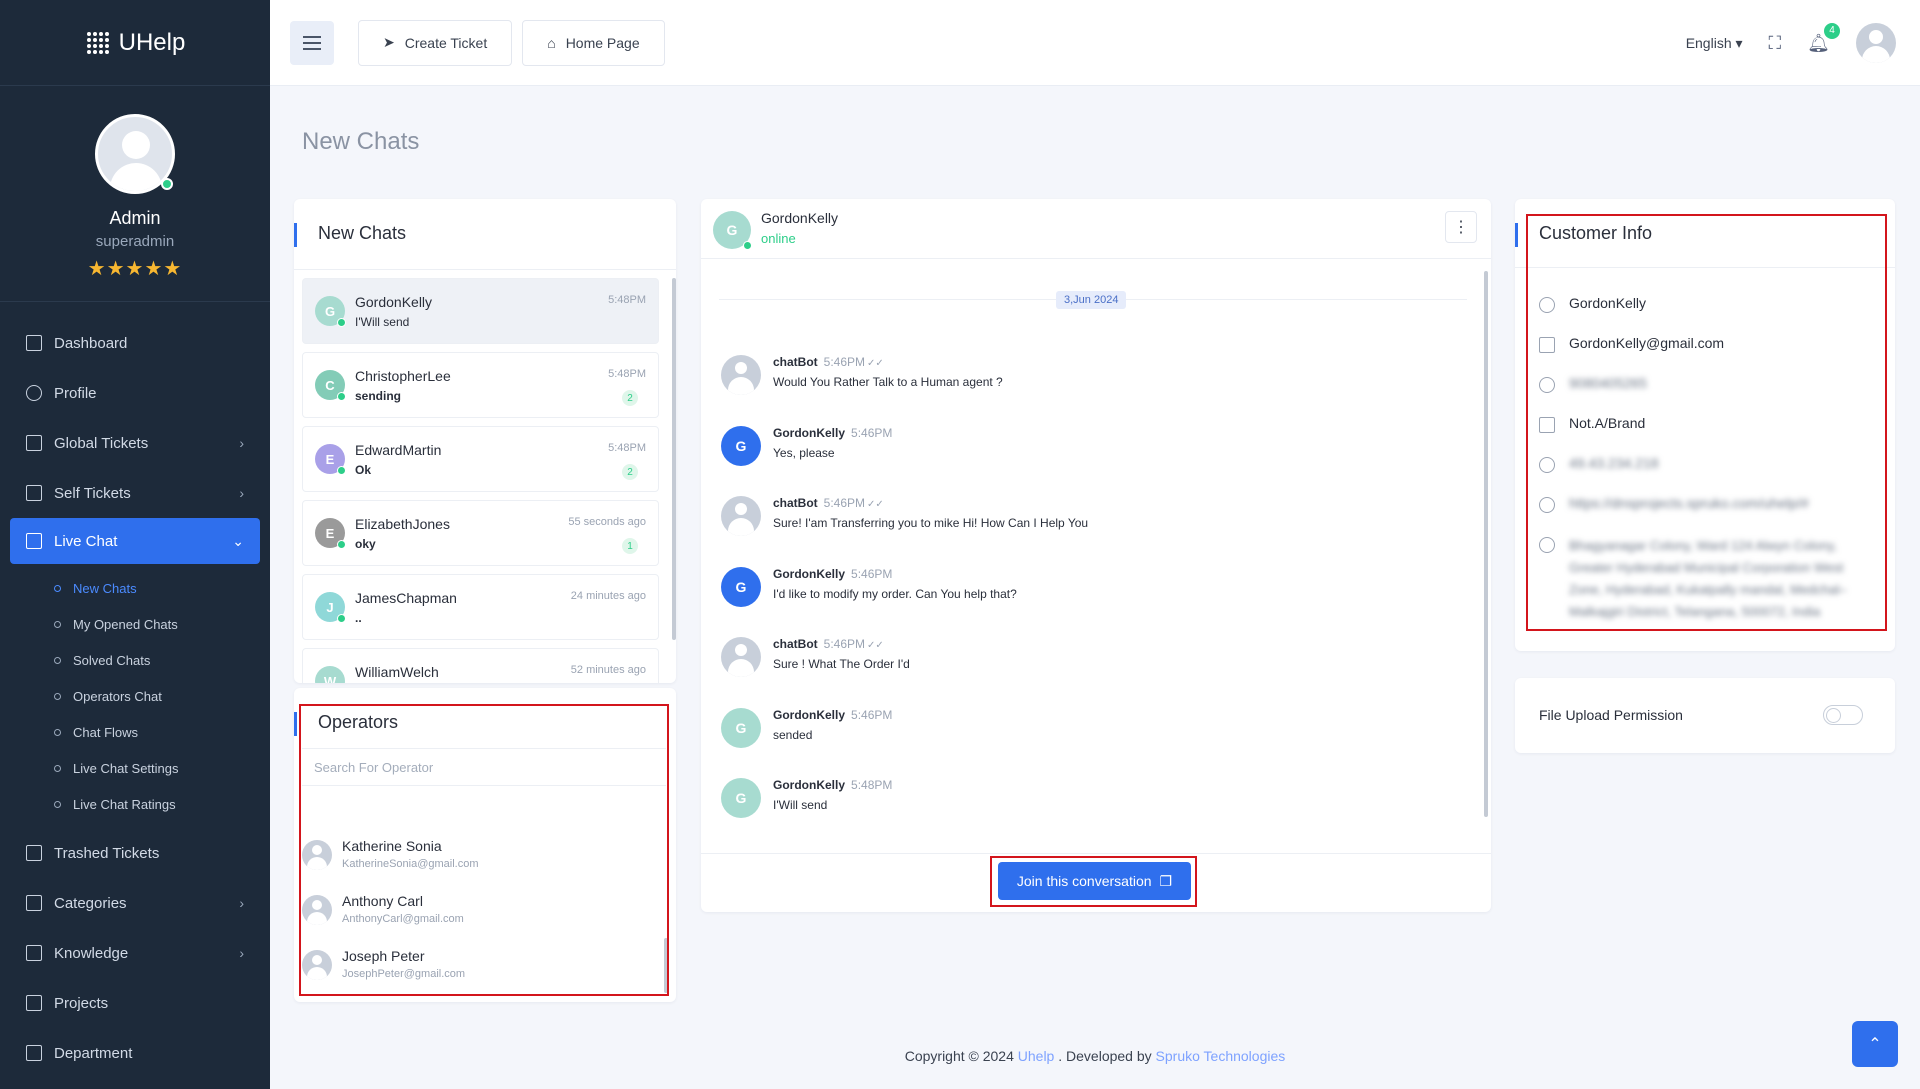  Describe the element at coordinates (1547, 345) in the screenshot. I see `mail-icon` at that location.